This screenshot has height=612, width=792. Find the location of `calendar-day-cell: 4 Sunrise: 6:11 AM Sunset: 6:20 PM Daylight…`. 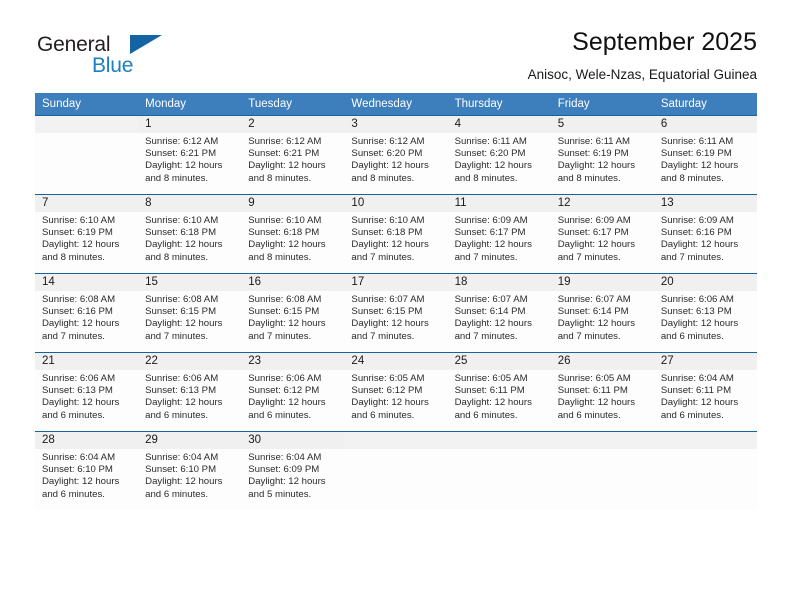

calendar-day-cell: 4 Sunrise: 6:11 AM Sunset: 6:20 PM Daylight… is located at coordinates (499, 154).